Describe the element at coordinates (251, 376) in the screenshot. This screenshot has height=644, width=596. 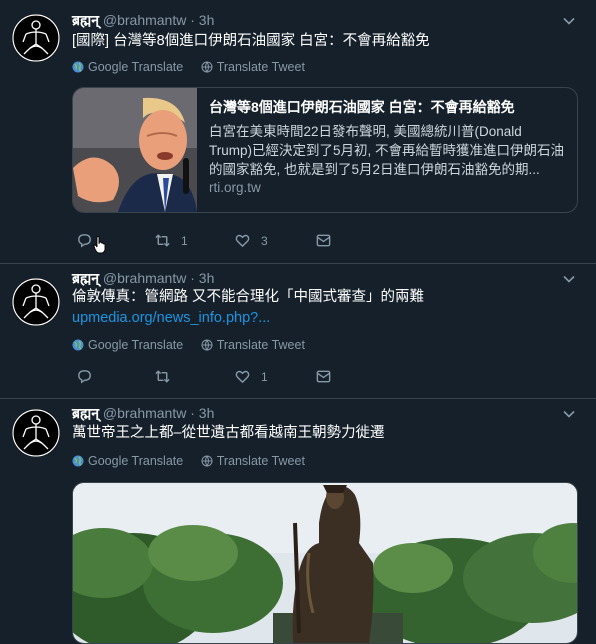
I see `like-button: 1` at that location.